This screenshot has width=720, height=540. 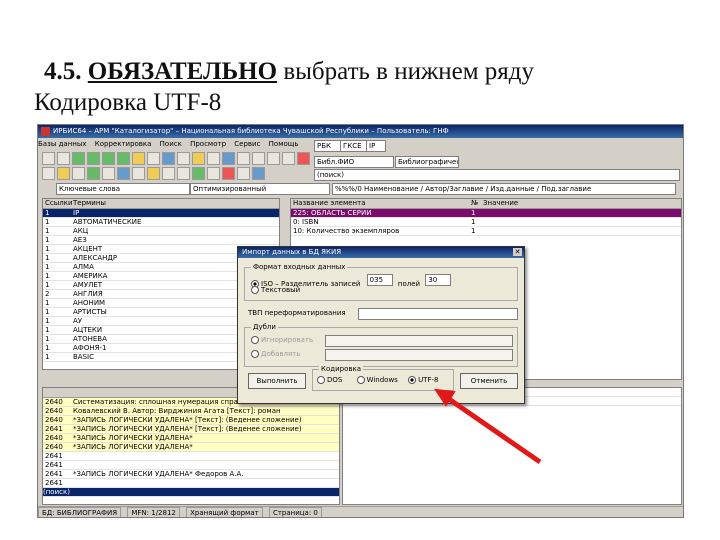 I want to click on arrow-shaft, so click(x=493, y=429).